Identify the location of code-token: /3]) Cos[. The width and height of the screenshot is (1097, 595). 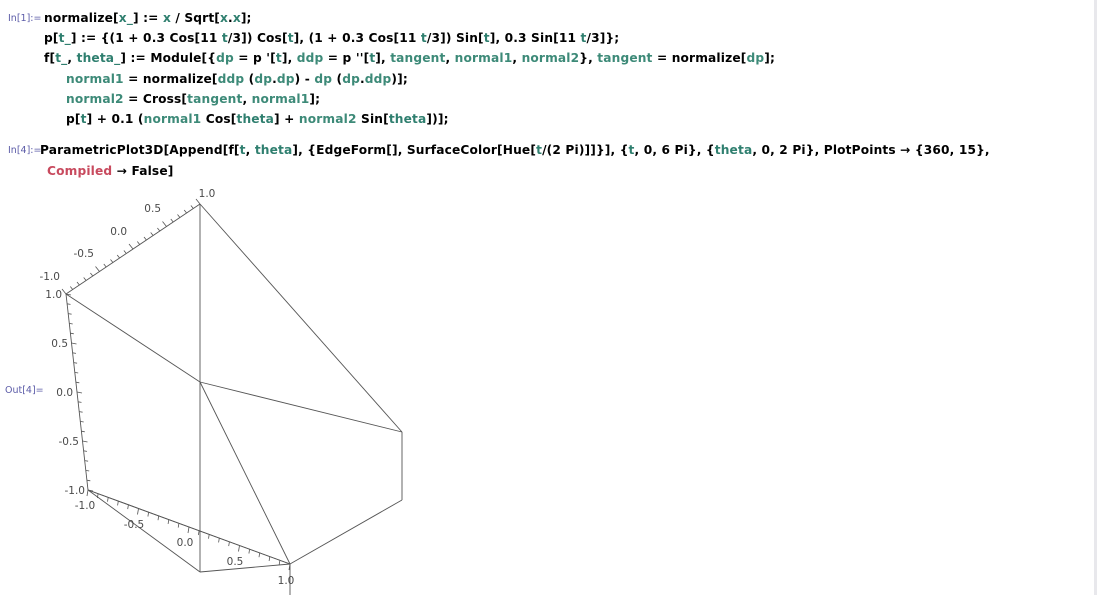
(257, 38).